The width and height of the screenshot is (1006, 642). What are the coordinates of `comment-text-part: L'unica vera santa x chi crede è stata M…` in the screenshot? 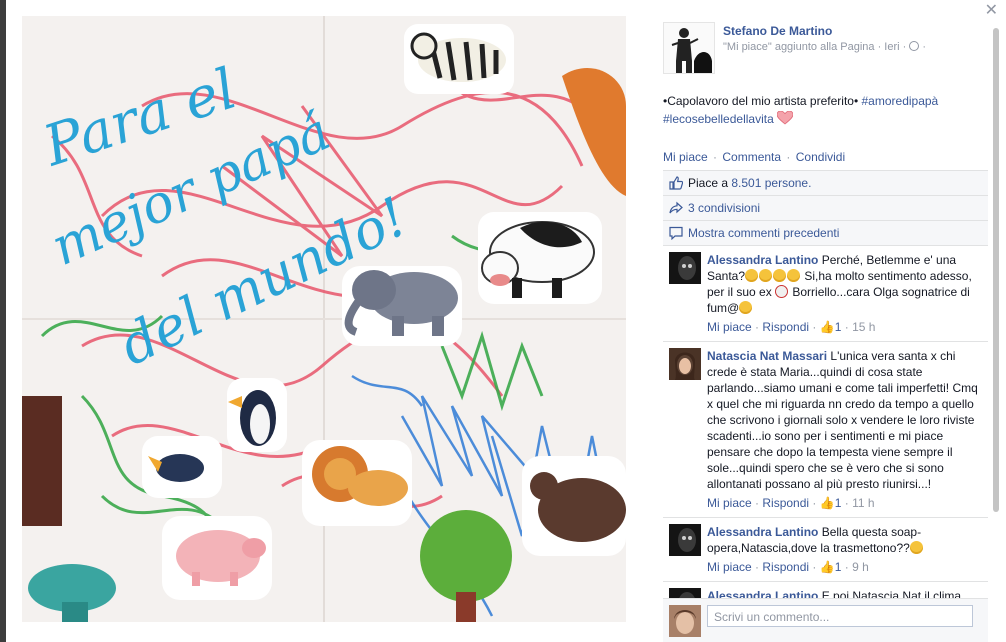 It's located at (842, 420).